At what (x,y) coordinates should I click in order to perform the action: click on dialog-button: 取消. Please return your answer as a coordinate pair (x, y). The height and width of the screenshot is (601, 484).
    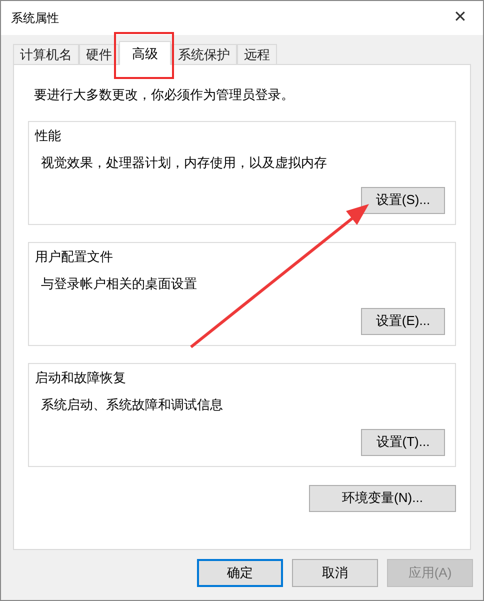
    Looking at the image, I should click on (335, 573).